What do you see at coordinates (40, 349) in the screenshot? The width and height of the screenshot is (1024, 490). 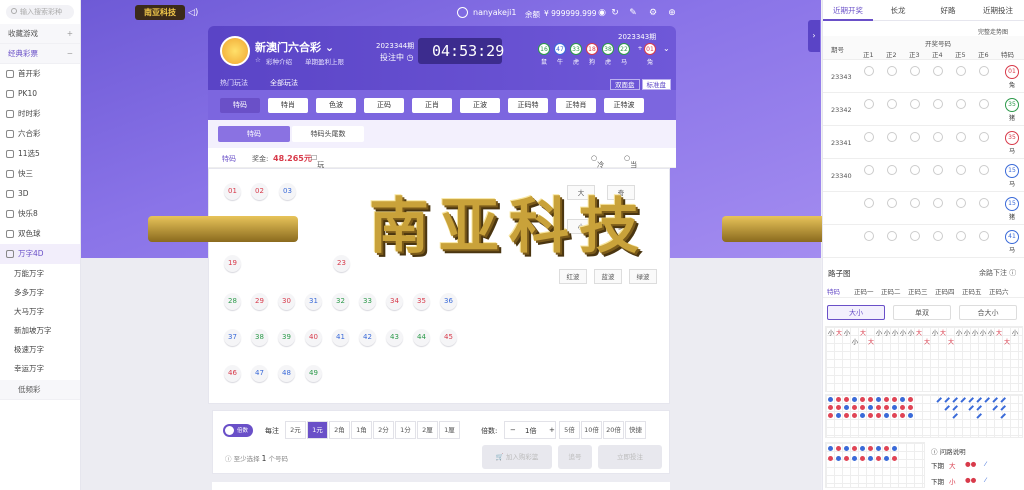 I see `sidebar-subitem-4: 极速万字` at bounding box center [40, 349].